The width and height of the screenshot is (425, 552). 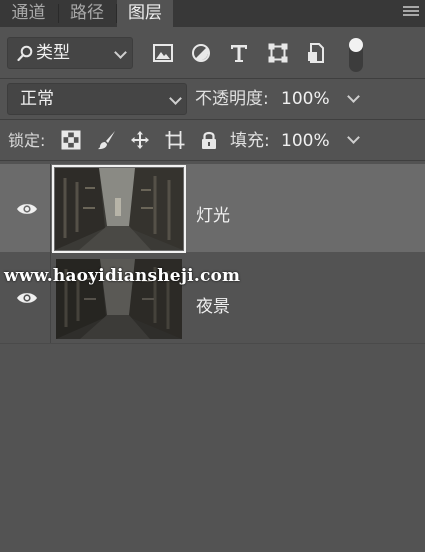 What do you see at coordinates (213, 304) in the screenshot?
I see `layer-name: 夜景` at bounding box center [213, 304].